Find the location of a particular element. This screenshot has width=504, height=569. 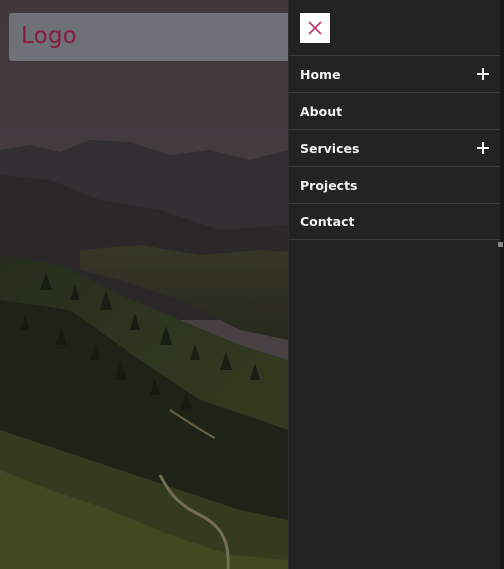

menu-item-label: Projects is located at coordinates (329, 185).